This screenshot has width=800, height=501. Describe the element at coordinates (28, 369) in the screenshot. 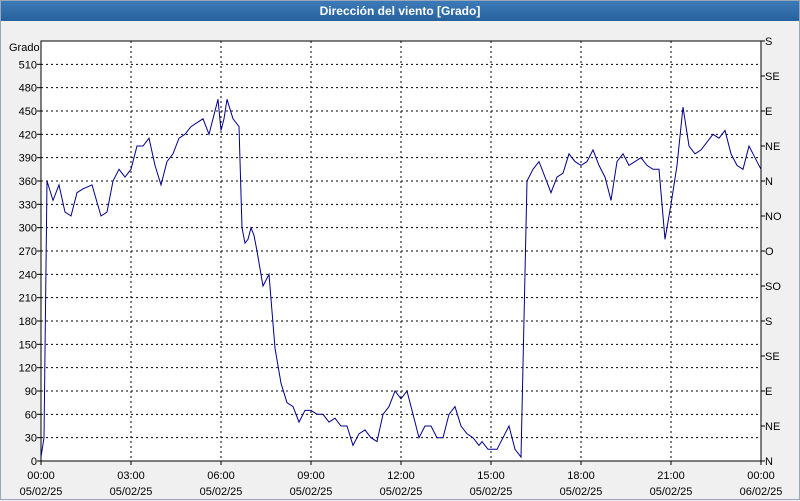

I see `y-tick-label: 120` at that location.